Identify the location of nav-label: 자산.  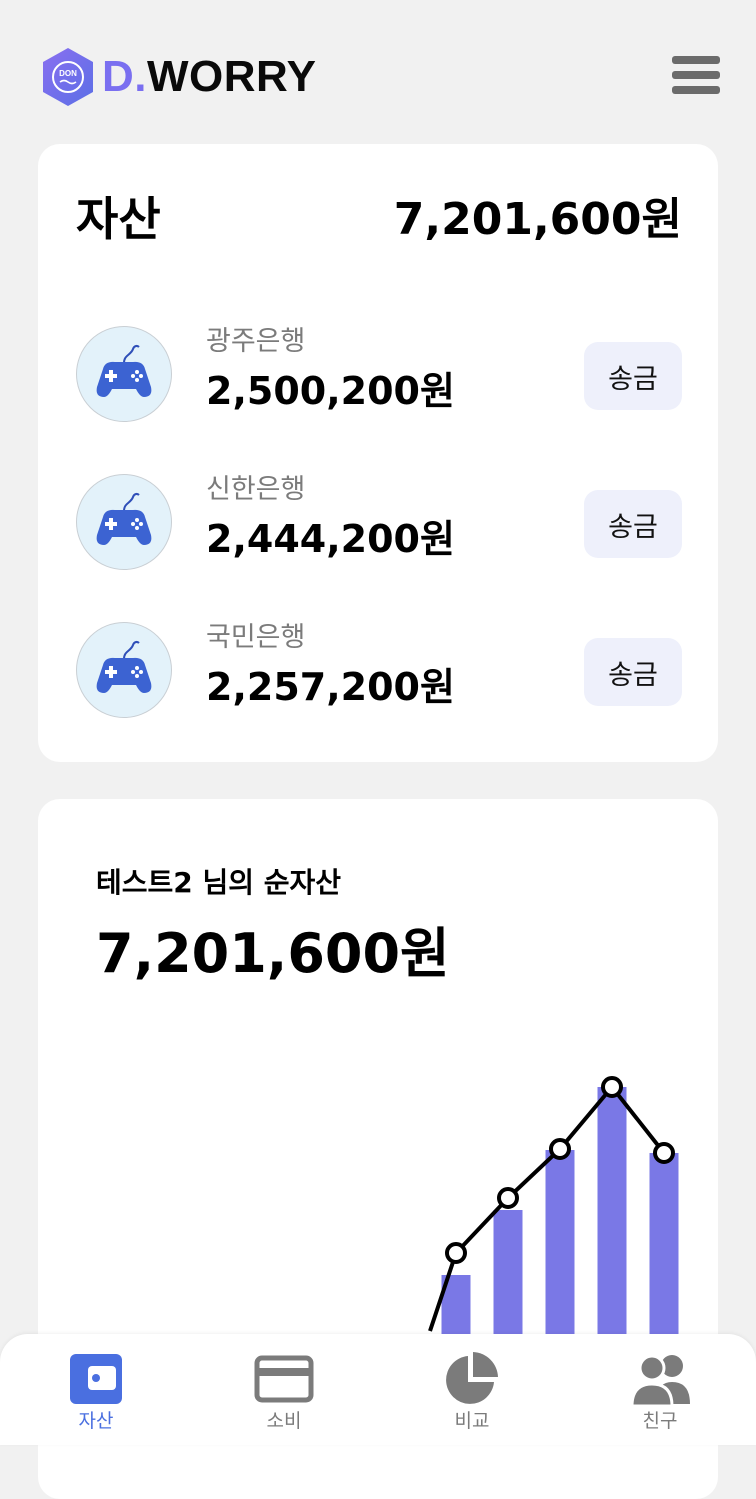
(96, 1421).